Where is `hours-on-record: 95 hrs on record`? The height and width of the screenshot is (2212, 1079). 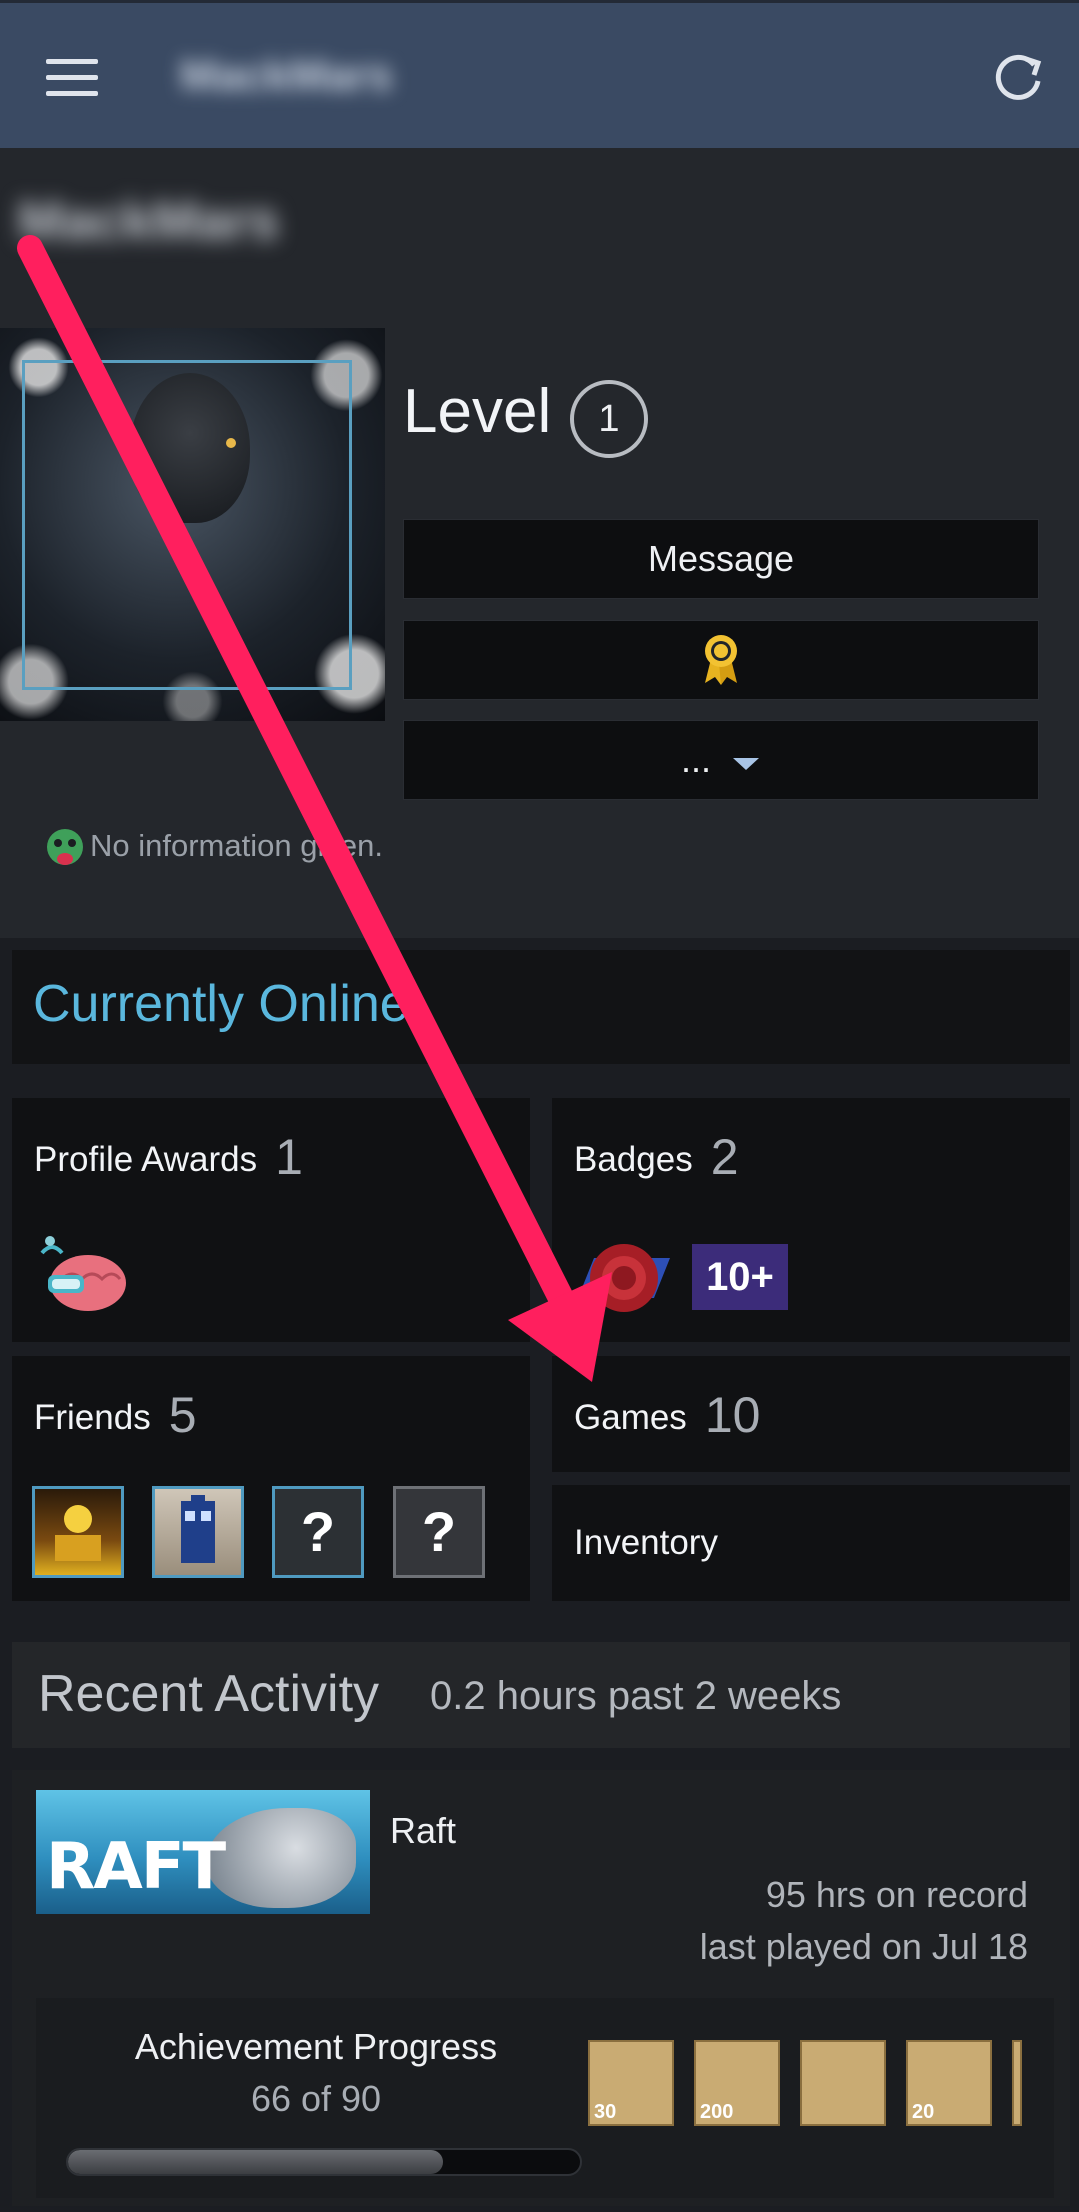
hours-on-record: 95 hrs on record is located at coordinates (896, 1894).